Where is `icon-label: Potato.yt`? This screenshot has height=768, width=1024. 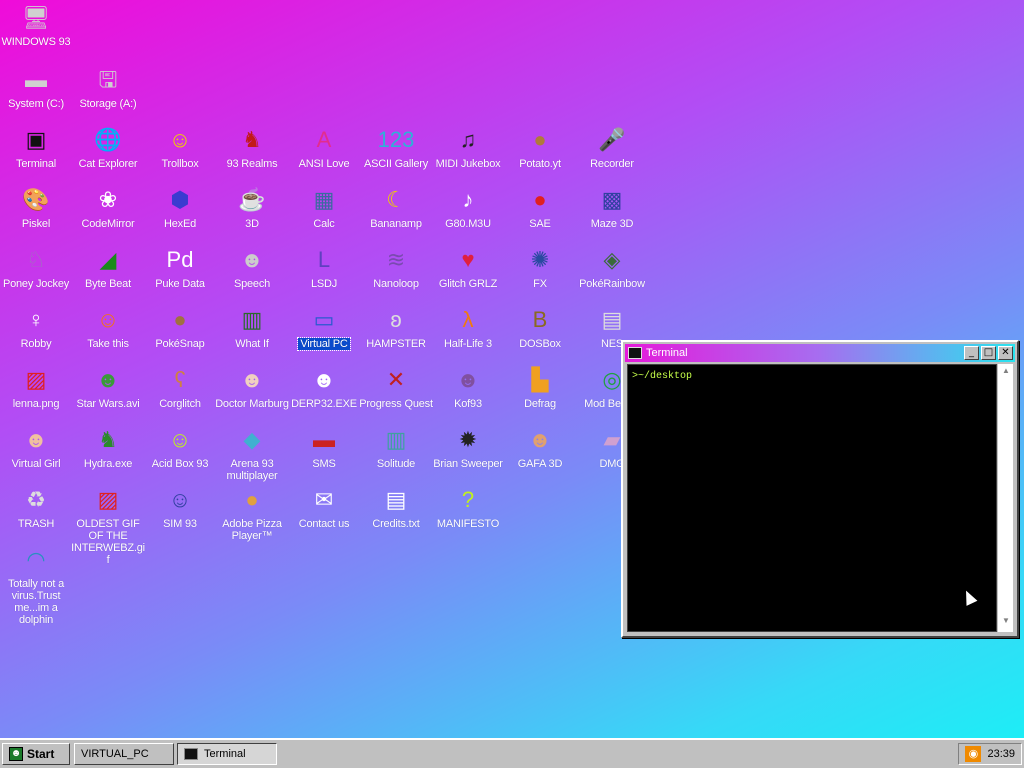
icon-label: Potato.yt is located at coordinates (540, 164).